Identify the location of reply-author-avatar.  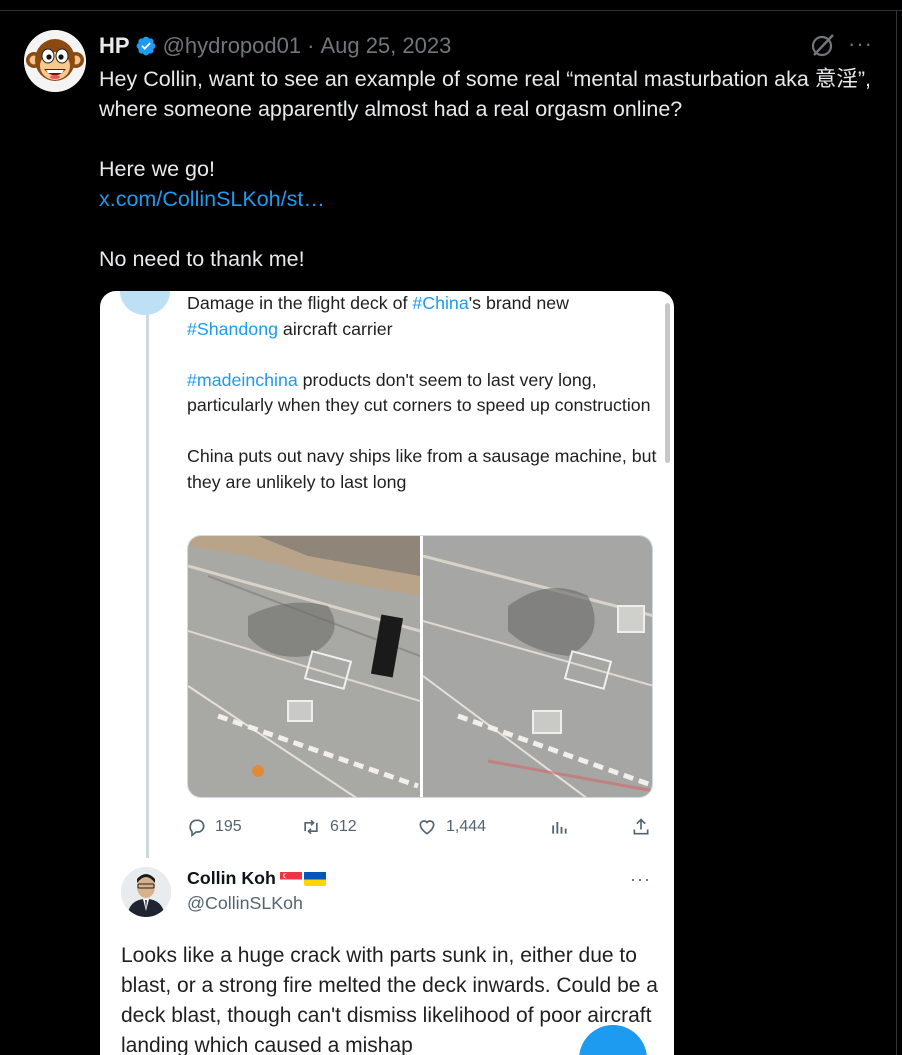
(146, 892).